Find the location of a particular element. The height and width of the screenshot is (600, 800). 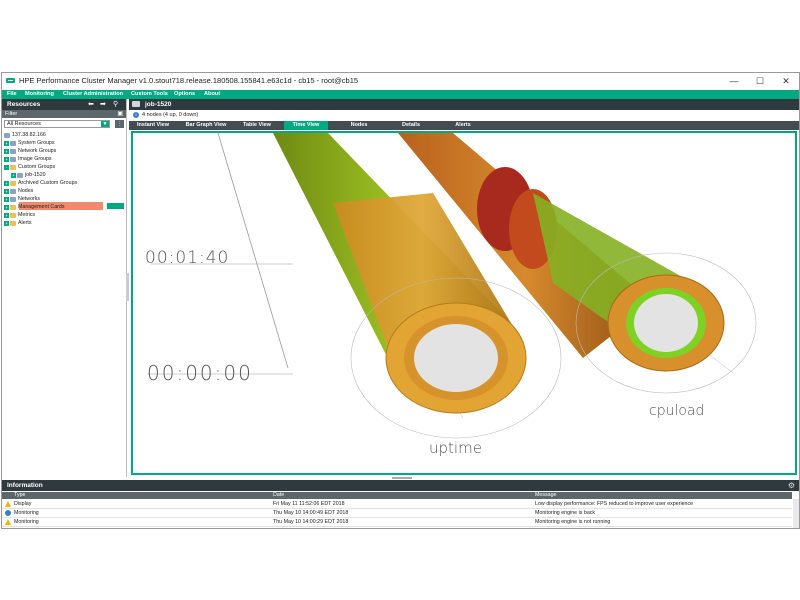

tab-bar-graph-view: Bar Graph View is located at coordinates (206, 125).